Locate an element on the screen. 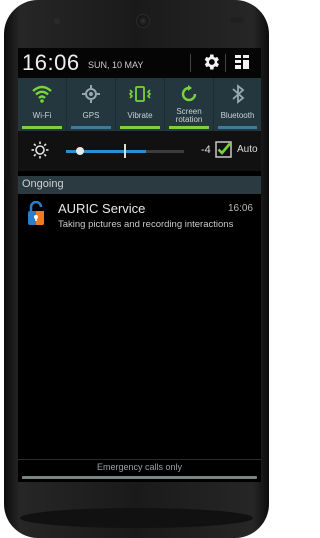 This screenshot has width=320, height=538. tile-label: Wi-Fi is located at coordinates (42, 115).